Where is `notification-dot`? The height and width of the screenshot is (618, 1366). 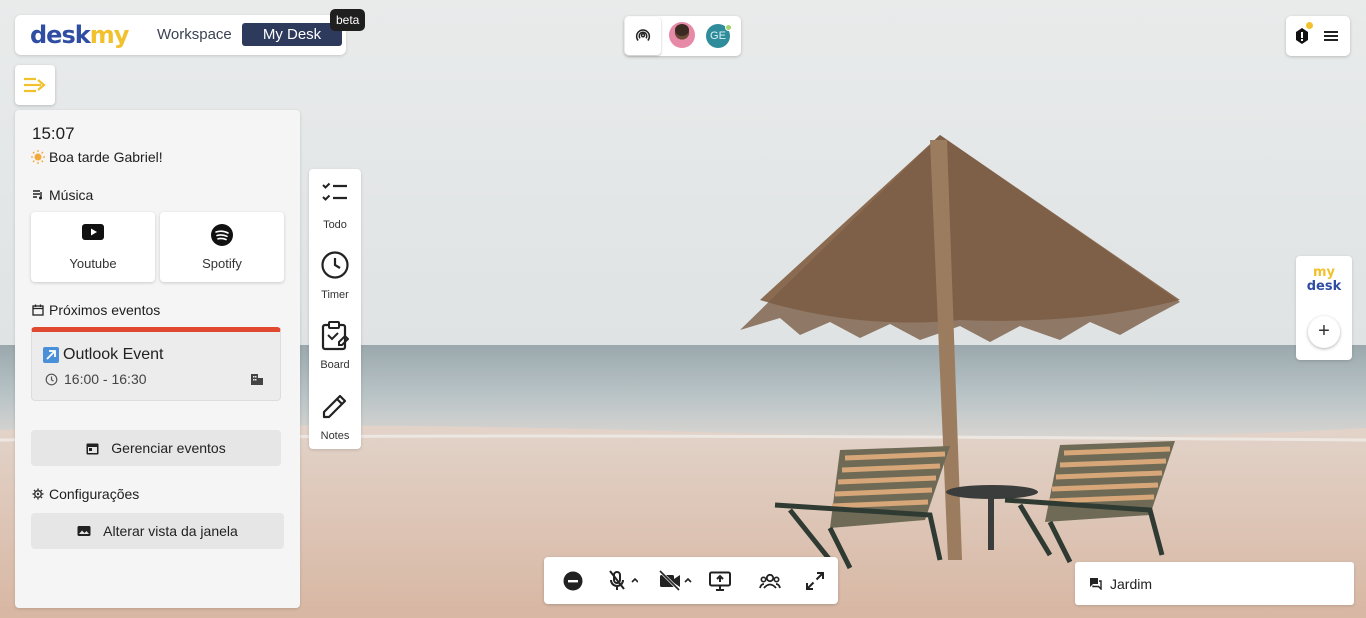
notification-dot is located at coordinates (1309, 25).